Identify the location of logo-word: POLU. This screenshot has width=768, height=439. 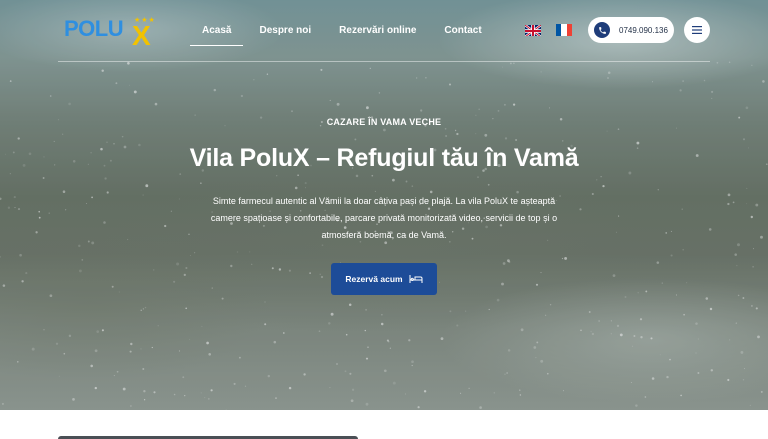
(94, 28).